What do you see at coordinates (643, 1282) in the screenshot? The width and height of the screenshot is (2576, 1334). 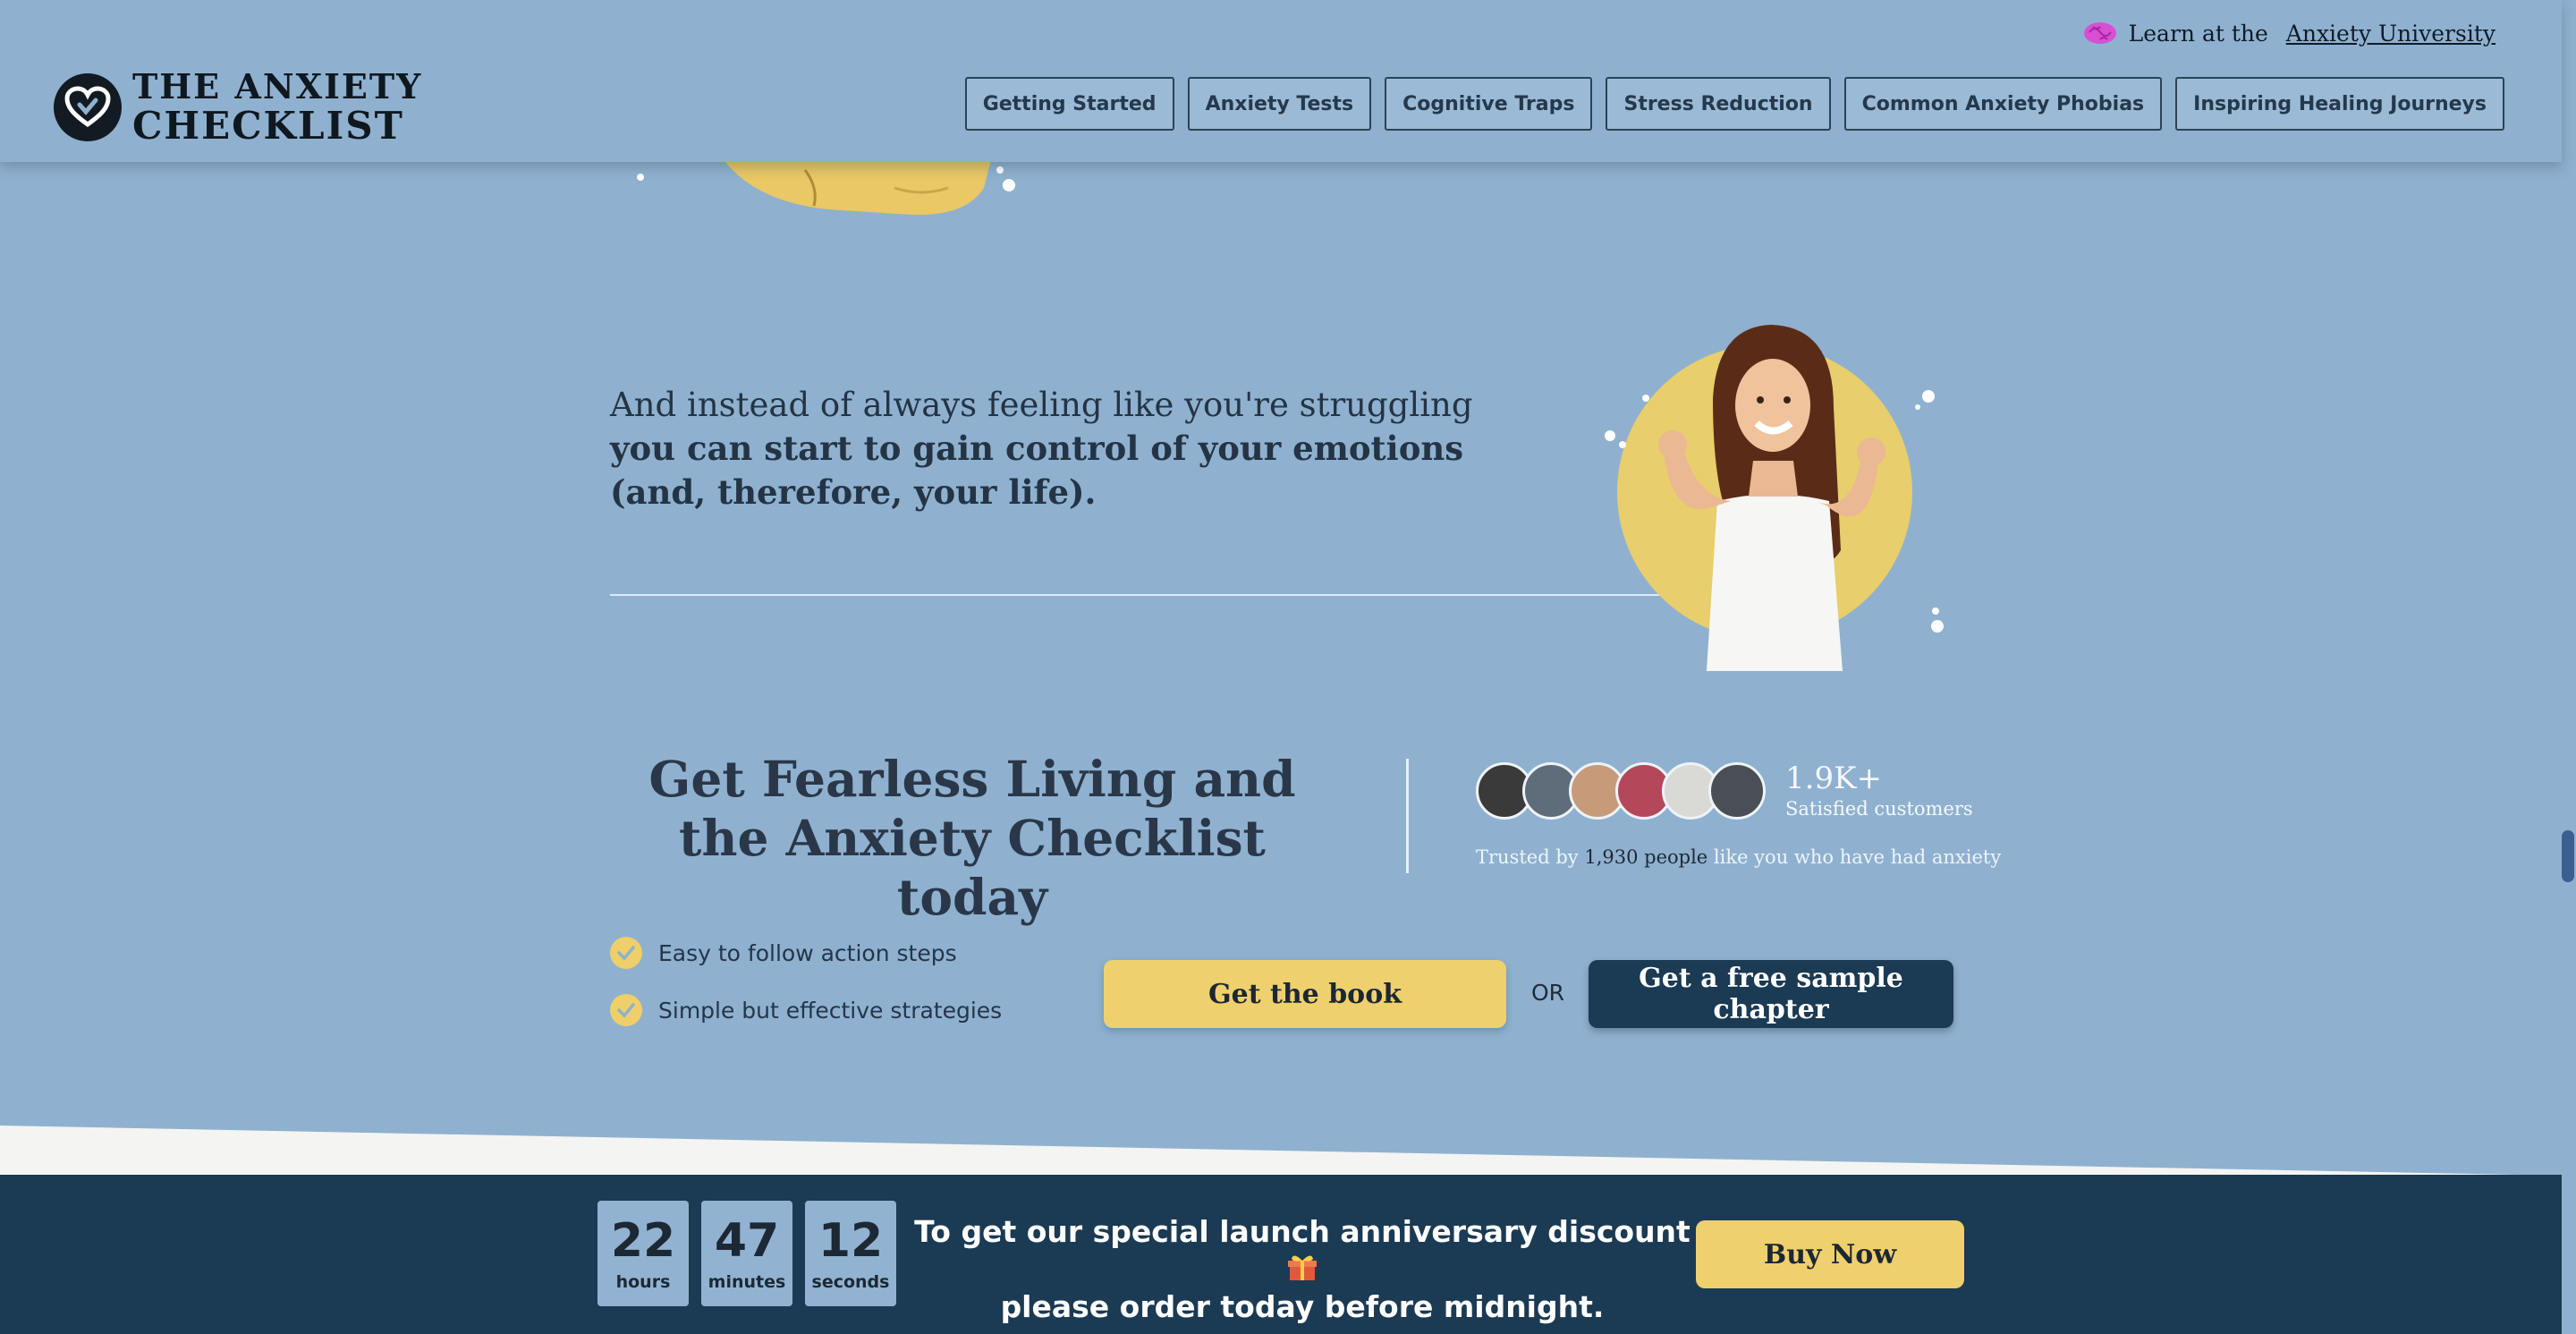 I see `timer-hours-label: hours` at bounding box center [643, 1282].